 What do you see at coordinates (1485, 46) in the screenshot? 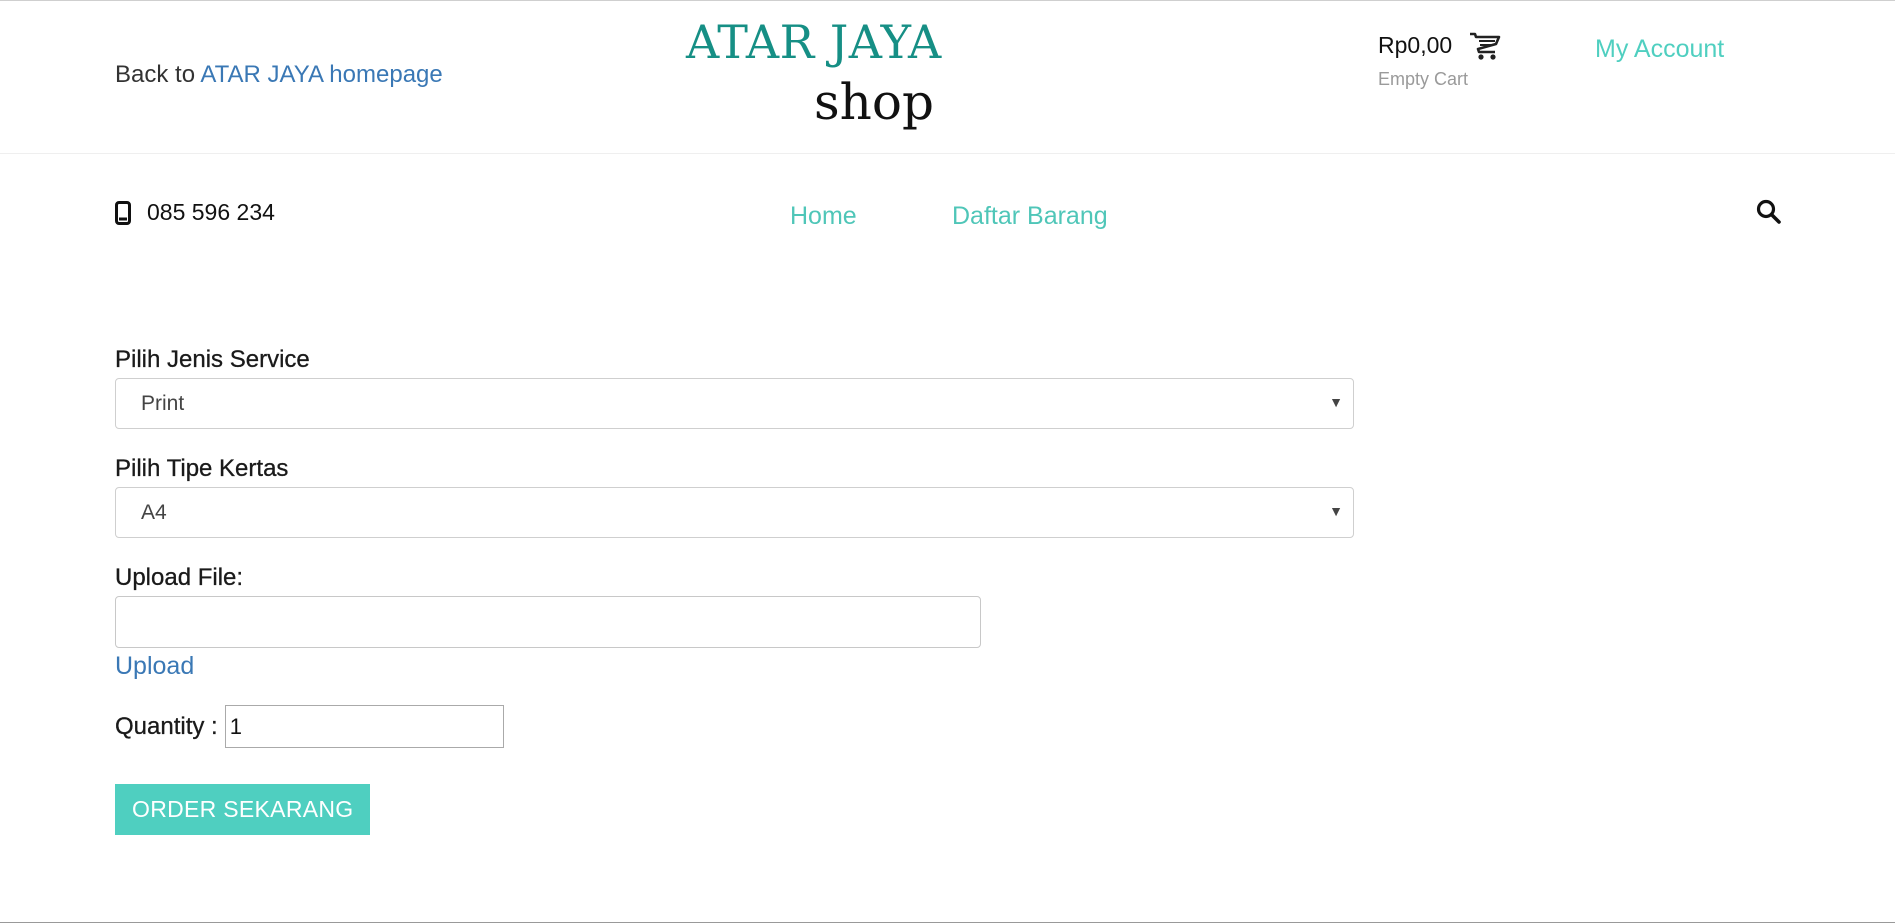
I see `cart-icon` at bounding box center [1485, 46].